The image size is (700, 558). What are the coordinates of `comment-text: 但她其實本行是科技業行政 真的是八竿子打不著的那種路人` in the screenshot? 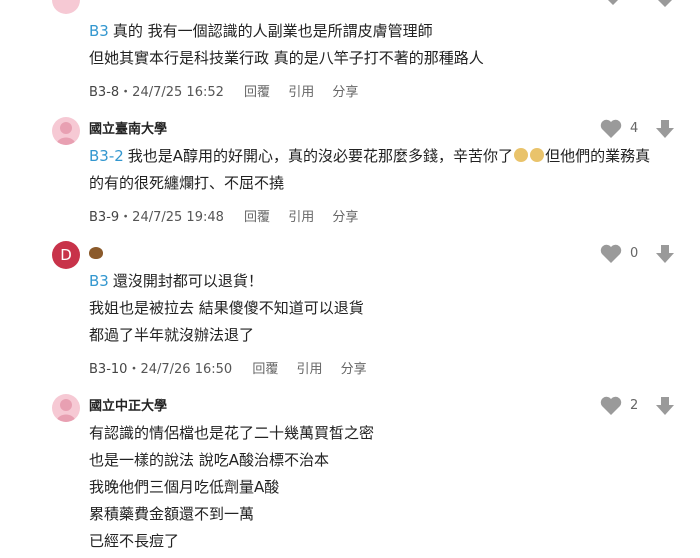 It's located at (286, 58).